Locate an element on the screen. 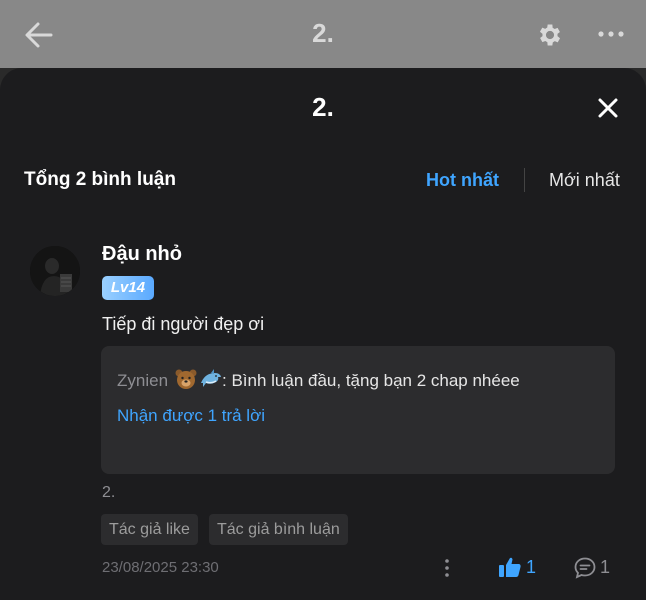 The width and height of the screenshot is (646, 600). sort-new-tab: Mới nhất is located at coordinates (584, 180).